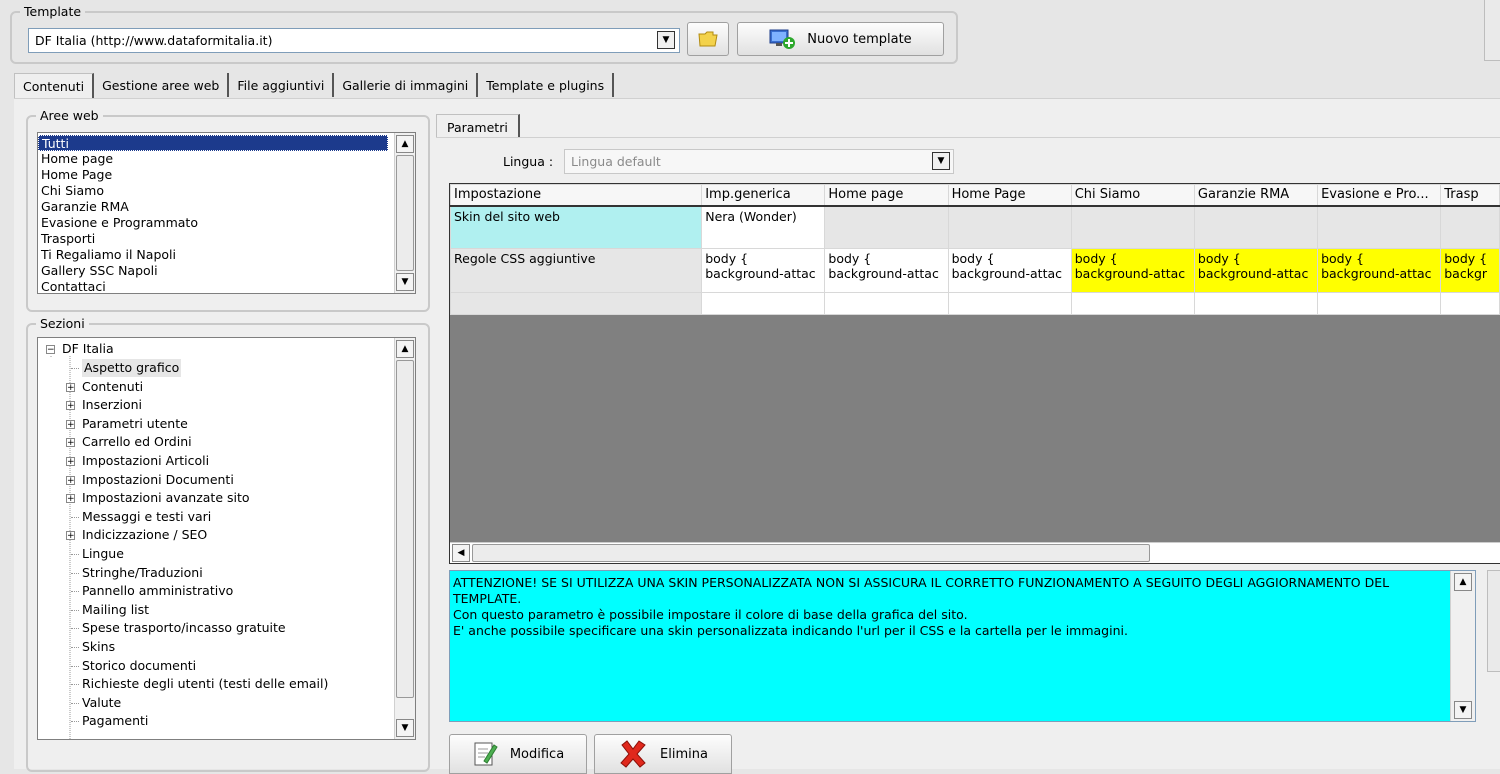  I want to click on column-header: Chi Siamo, so click(1132, 195).